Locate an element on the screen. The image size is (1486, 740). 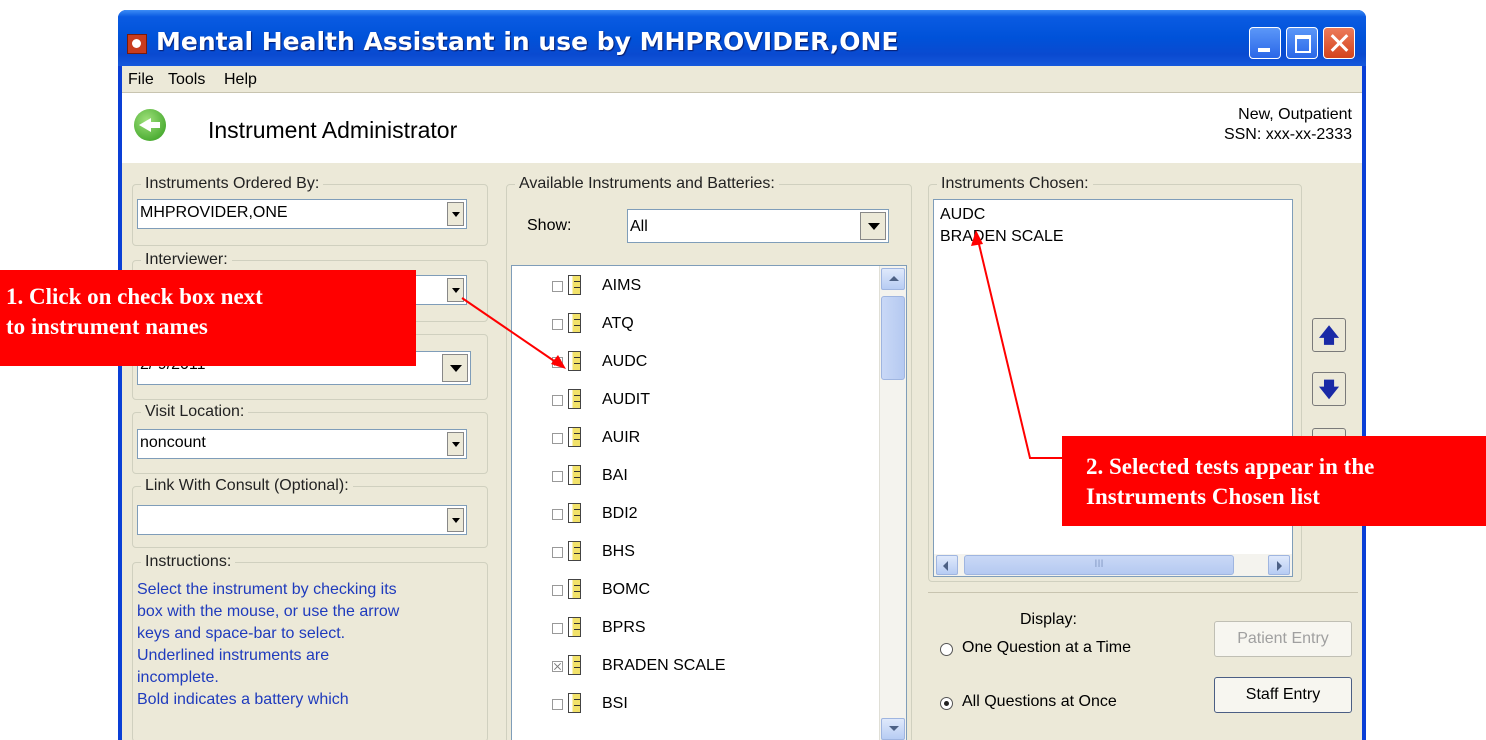
callout-arrows is located at coordinates (761, 344).